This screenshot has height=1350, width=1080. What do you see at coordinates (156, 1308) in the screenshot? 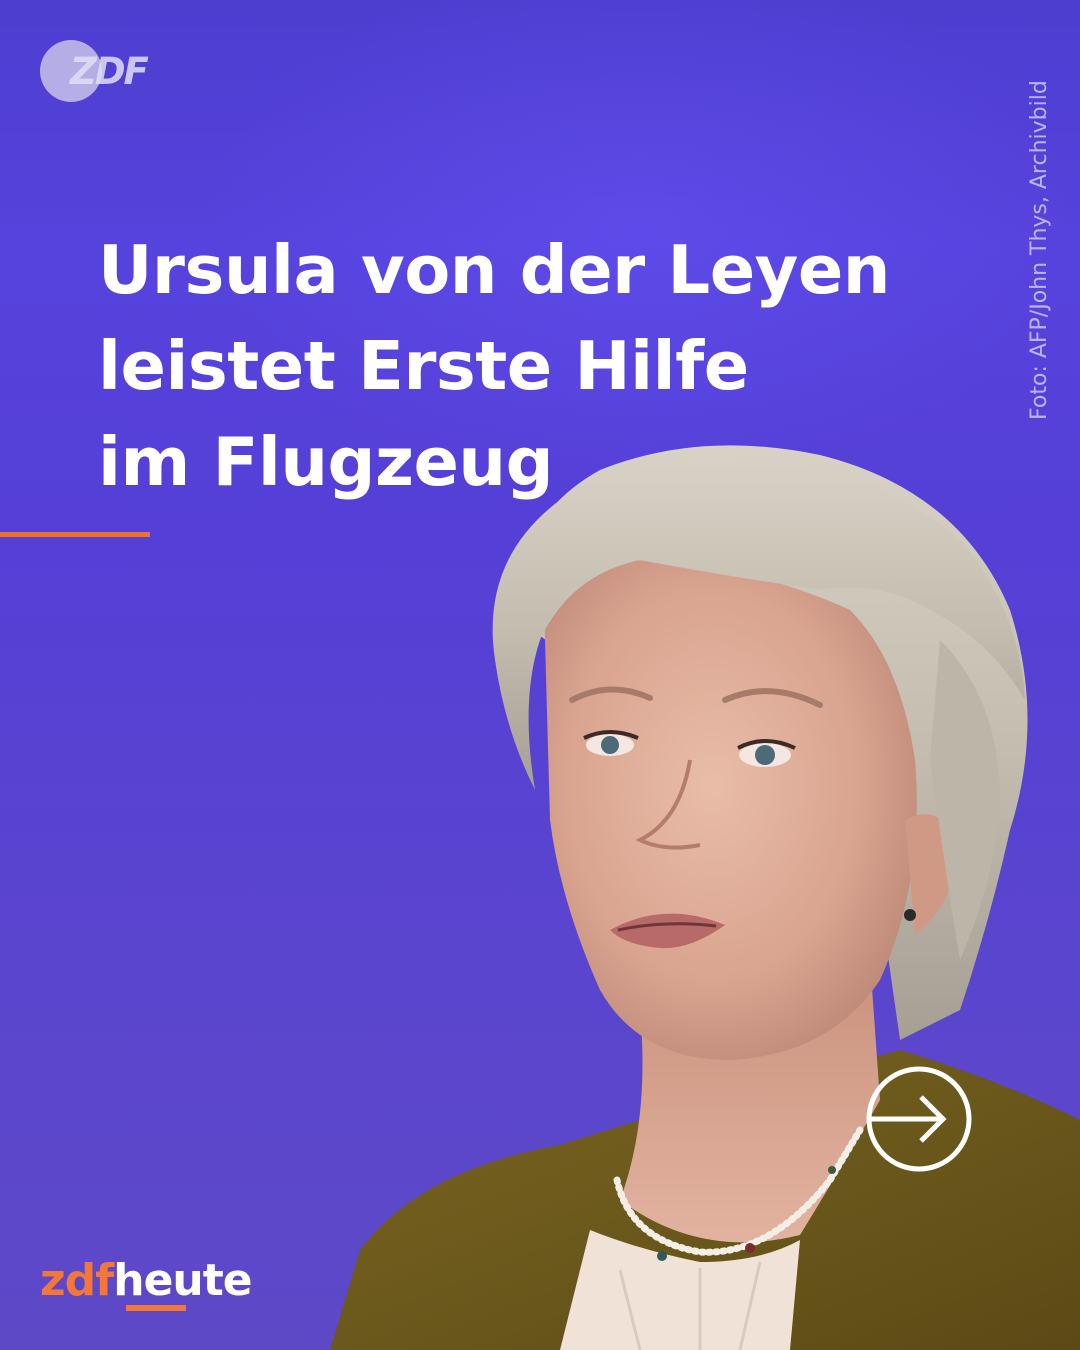
I see `brand-underline` at bounding box center [156, 1308].